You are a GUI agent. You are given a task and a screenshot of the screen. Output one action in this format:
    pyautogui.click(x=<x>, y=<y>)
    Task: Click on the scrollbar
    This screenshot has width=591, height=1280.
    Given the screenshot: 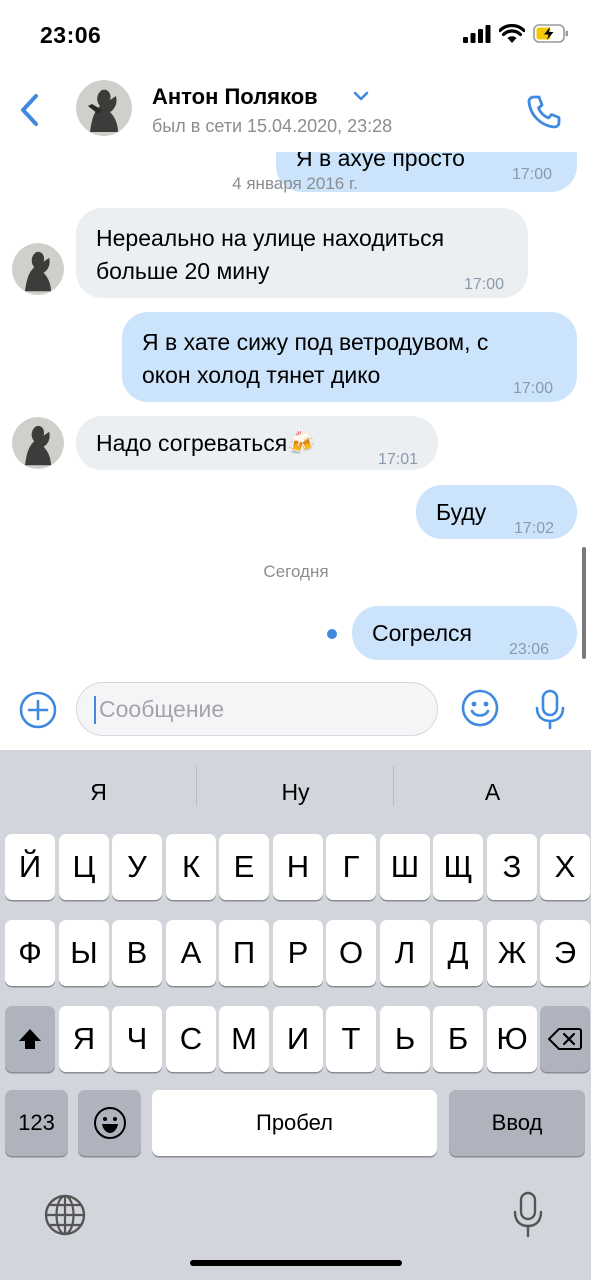 What is the action you would take?
    pyautogui.click(x=584, y=603)
    